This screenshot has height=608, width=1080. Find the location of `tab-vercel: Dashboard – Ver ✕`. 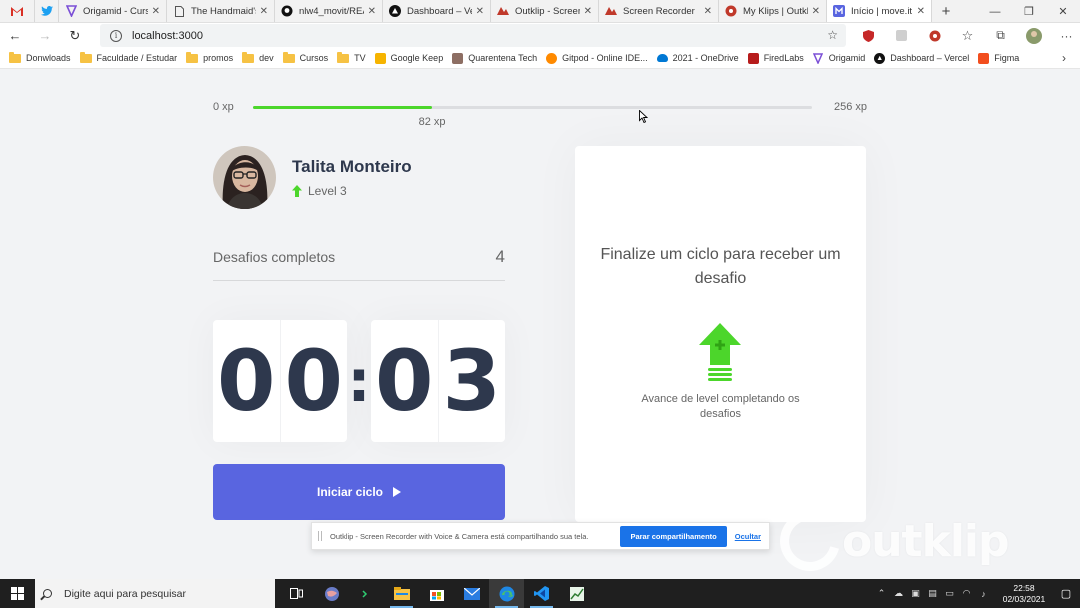

tab-vercel: Dashboard – Ver ✕ is located at coordinates (437, 11).